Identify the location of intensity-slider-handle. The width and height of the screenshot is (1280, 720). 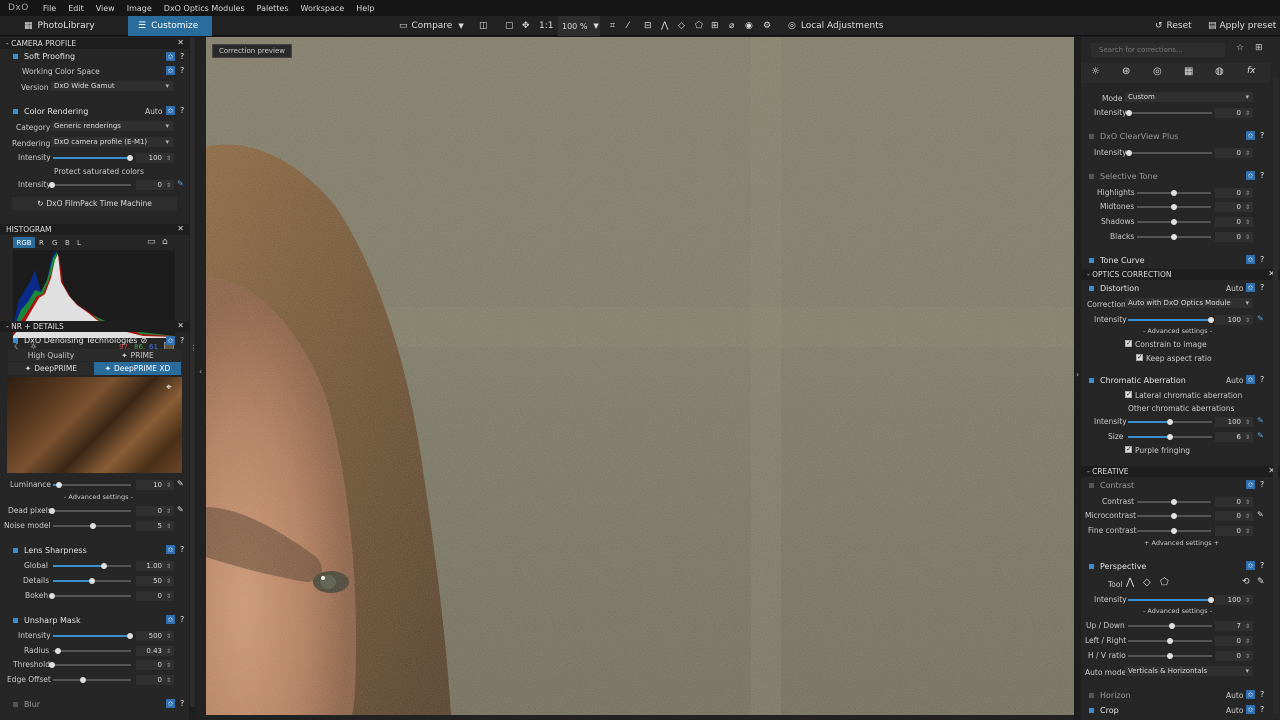
(130, 158).